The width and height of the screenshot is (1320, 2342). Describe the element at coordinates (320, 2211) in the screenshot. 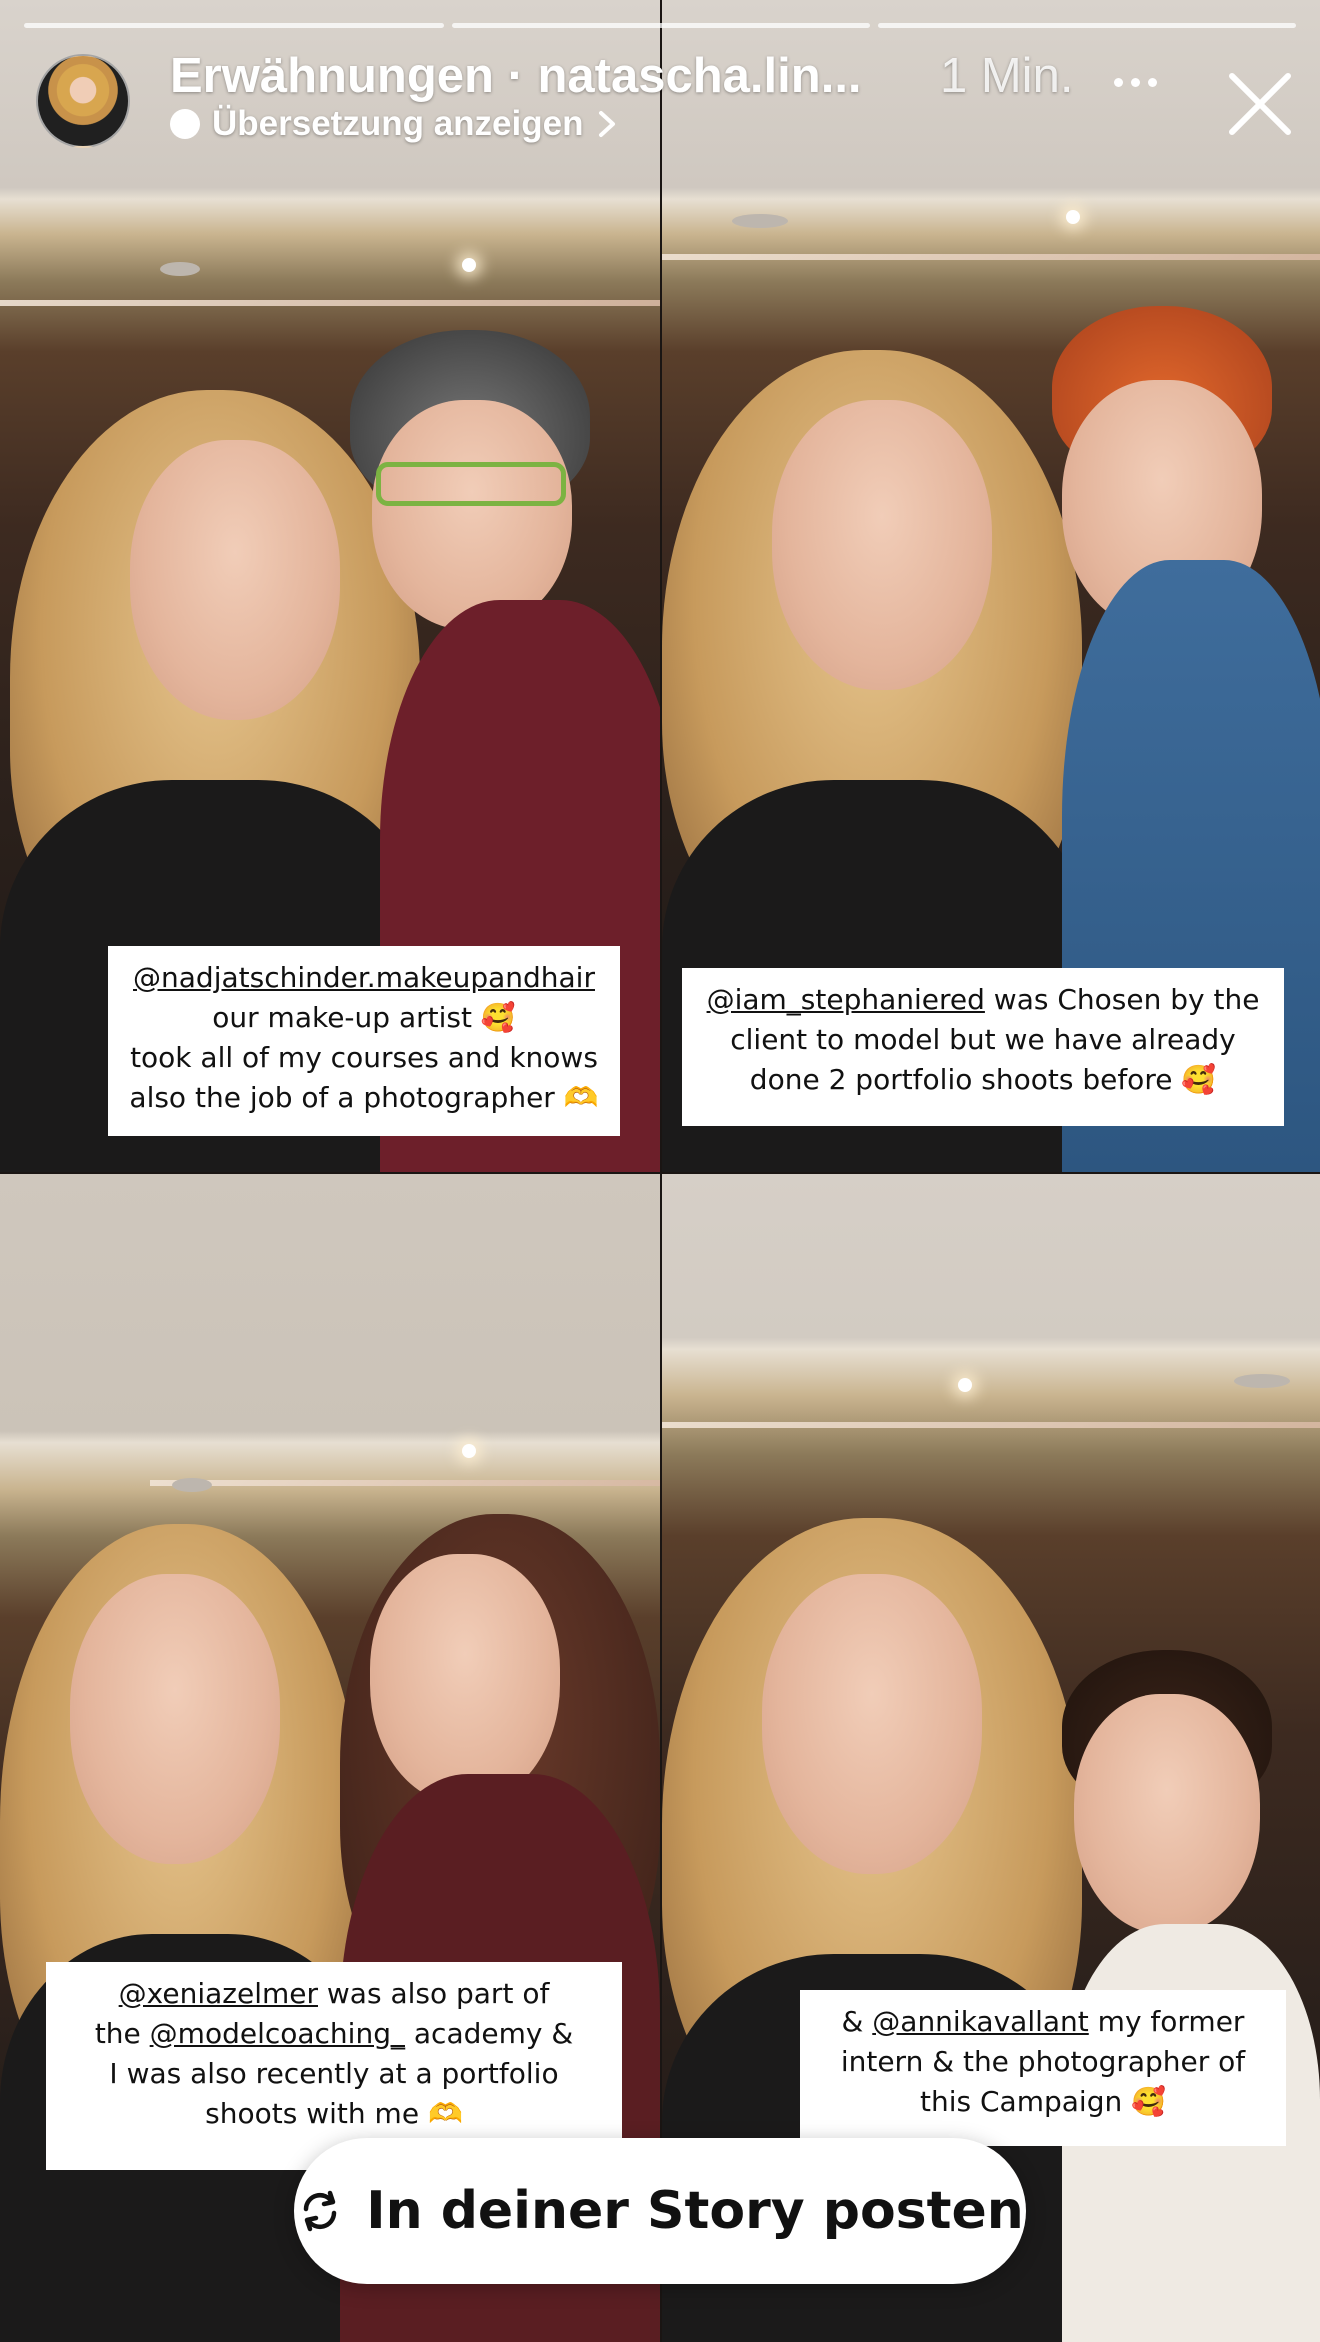

I see `repost-icon` at that location.